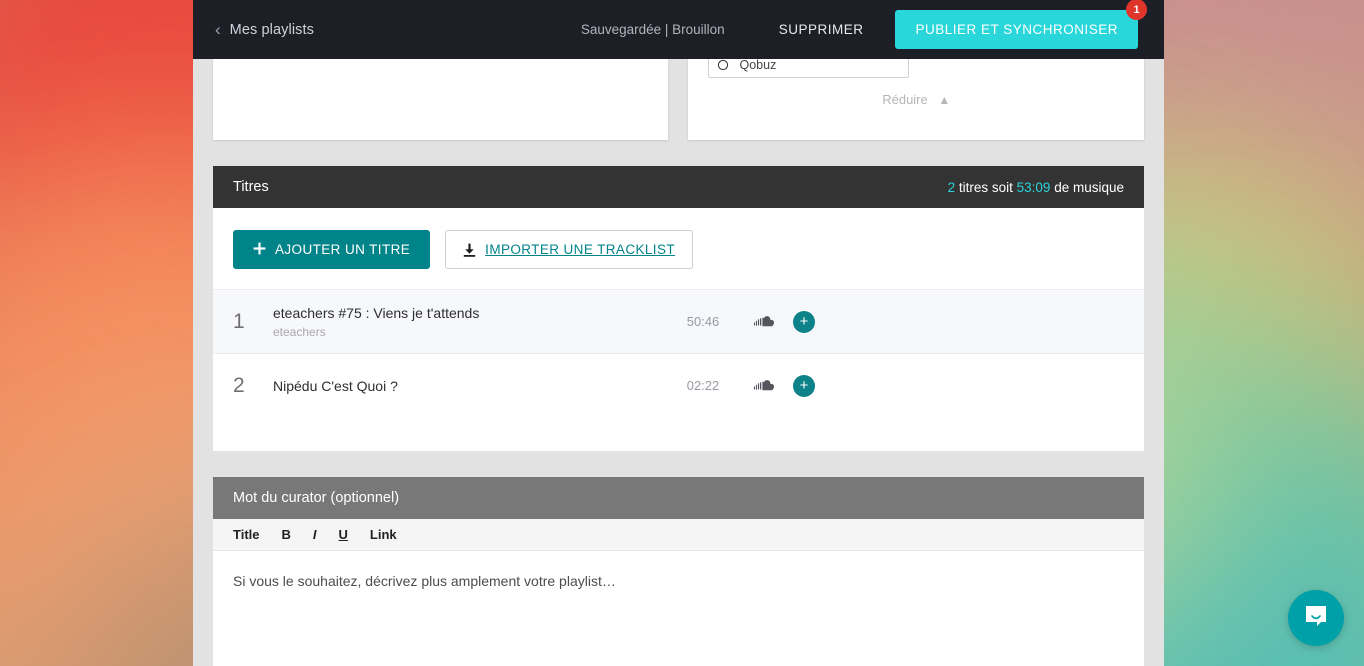 Image resolution: width=1364 pixels, height=666 pixels. I want to click on tracks-summary: 2 titres soit 53:09 de musique, so click(1036, 187).